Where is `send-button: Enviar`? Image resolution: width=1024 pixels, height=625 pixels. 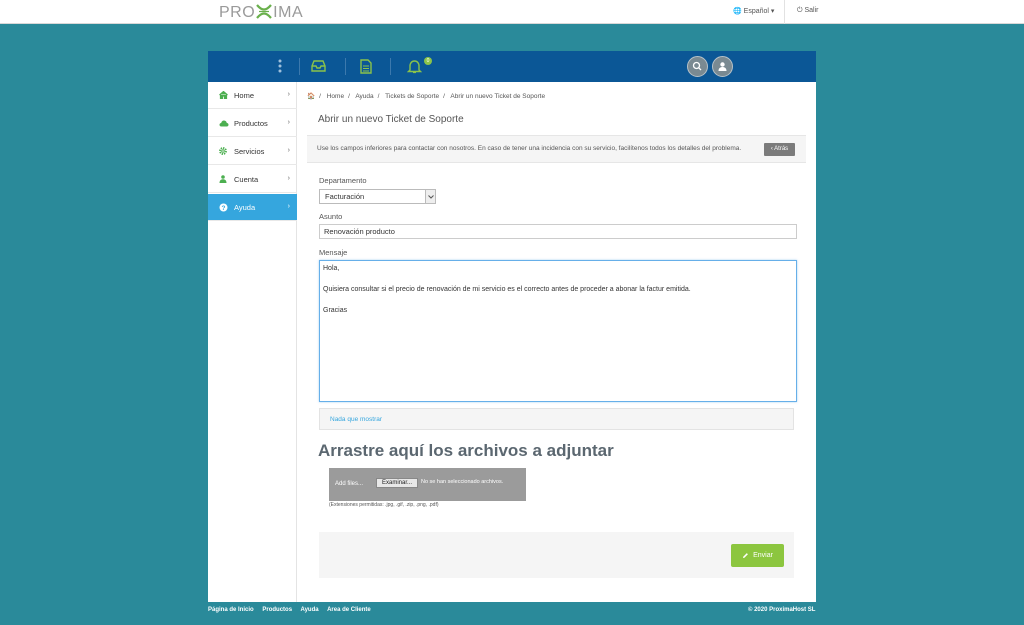 send-button: Enviar is located at coordinates (757, 555).